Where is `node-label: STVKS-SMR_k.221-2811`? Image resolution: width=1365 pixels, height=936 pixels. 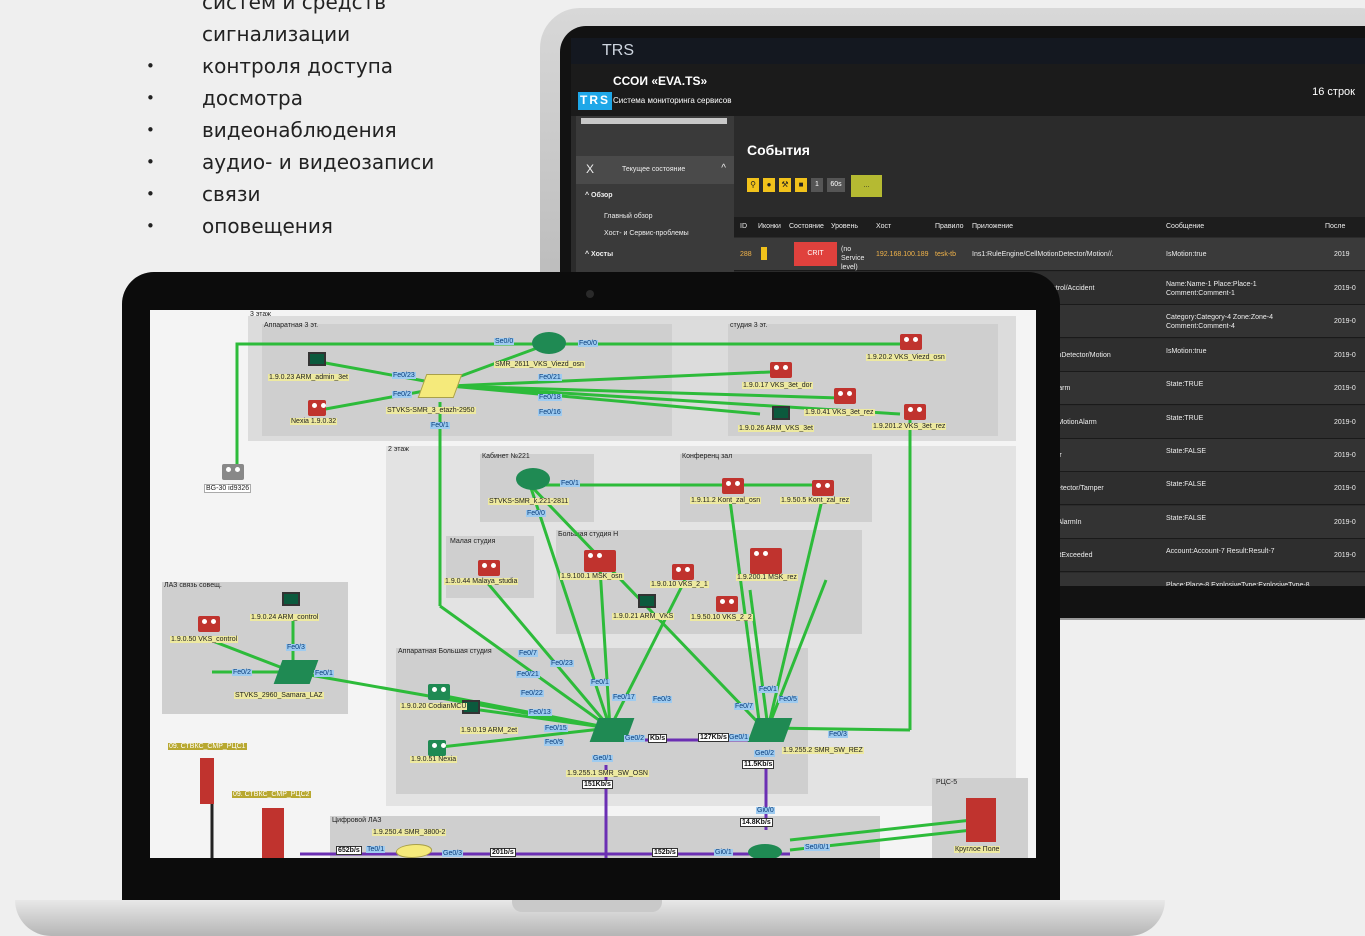
node-label: STVKS-SMR_k.221-2811 is located at coordinates (529, 501).